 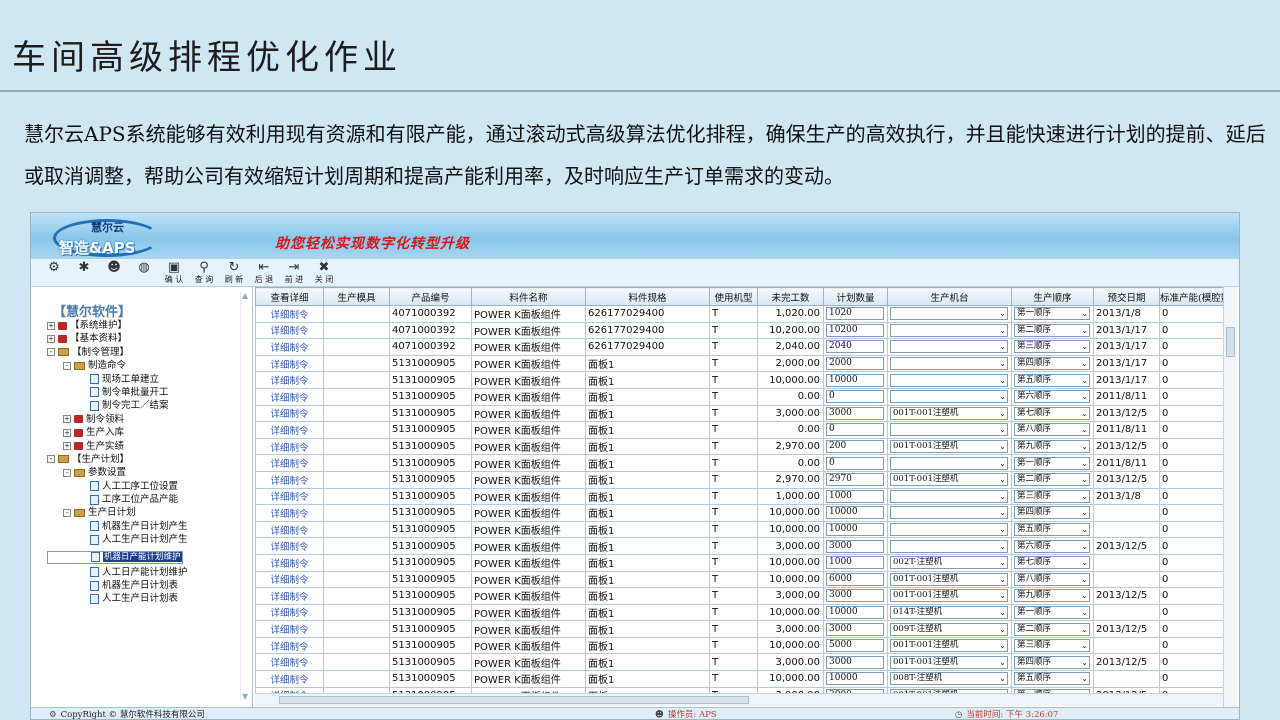 I want to click on tree-item: 制令单批量开工, so click(x=147, y=392).